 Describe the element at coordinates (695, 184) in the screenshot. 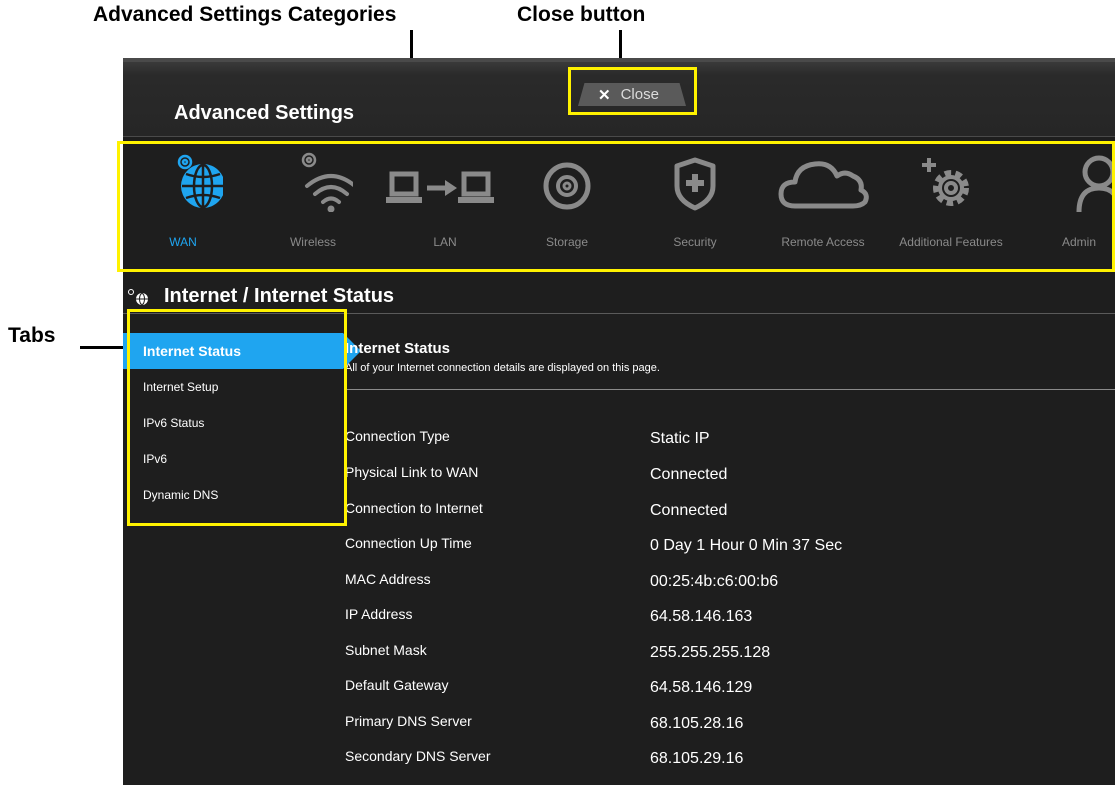

I see `shield-icon` at that location.